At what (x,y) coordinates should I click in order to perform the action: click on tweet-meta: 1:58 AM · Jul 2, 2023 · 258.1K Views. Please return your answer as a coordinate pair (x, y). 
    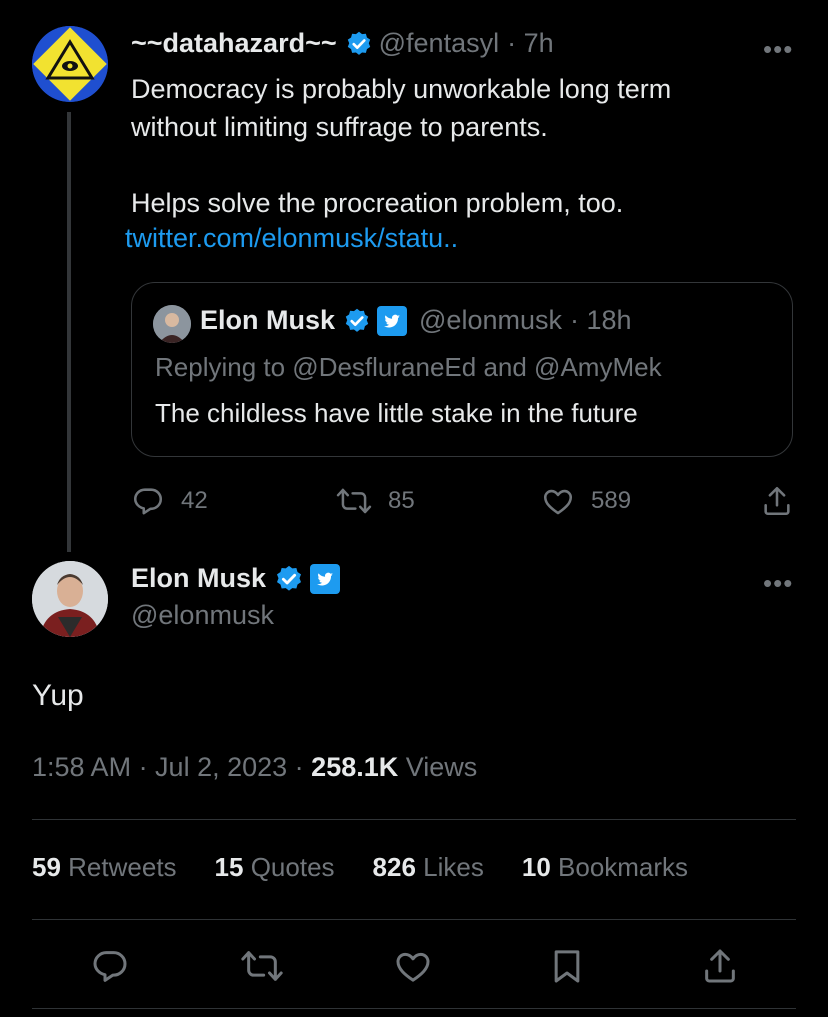
    Looking at the image, I should click on (254, 767).